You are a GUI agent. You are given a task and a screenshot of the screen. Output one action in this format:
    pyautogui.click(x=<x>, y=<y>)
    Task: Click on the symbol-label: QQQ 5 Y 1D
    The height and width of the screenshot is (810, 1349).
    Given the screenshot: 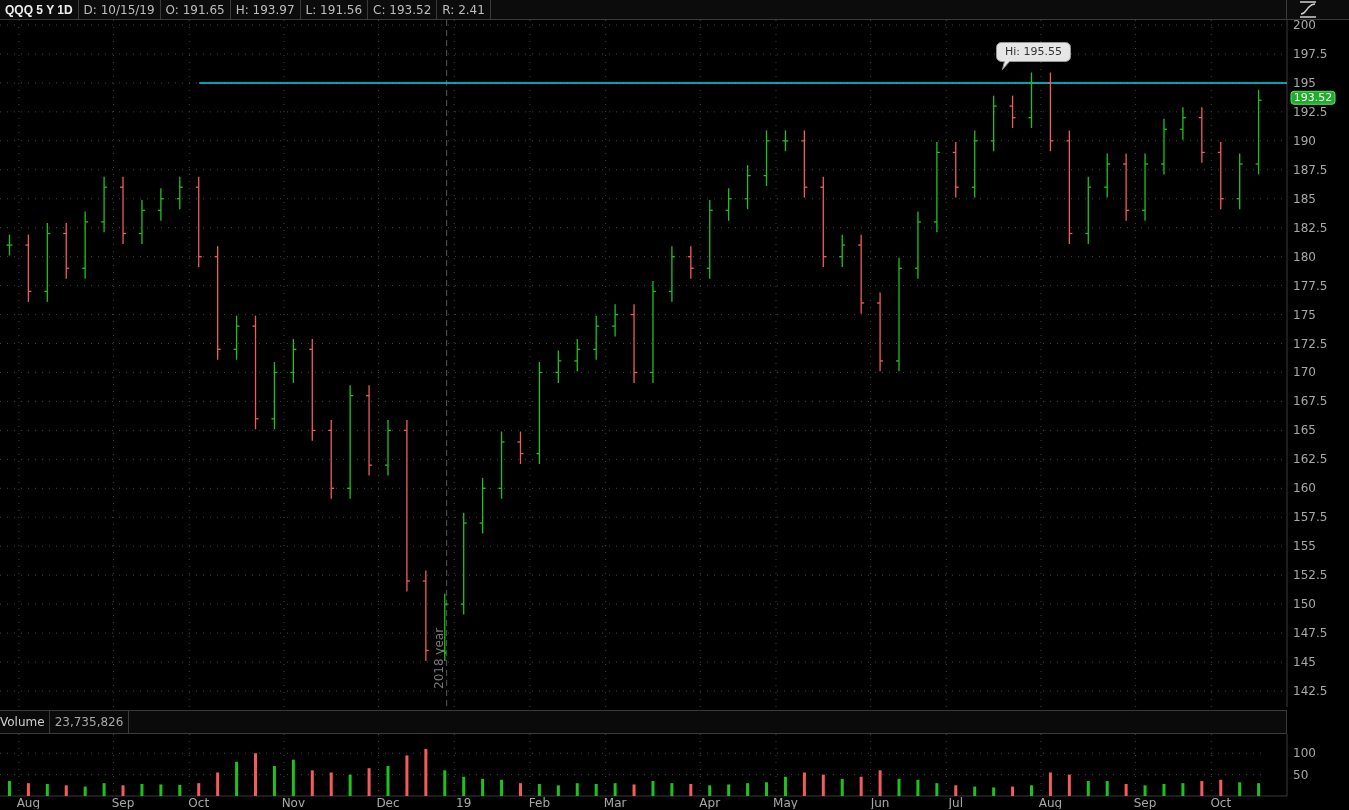 What is the action you would take?
    pyautogui.click(x=39, y=9)
    